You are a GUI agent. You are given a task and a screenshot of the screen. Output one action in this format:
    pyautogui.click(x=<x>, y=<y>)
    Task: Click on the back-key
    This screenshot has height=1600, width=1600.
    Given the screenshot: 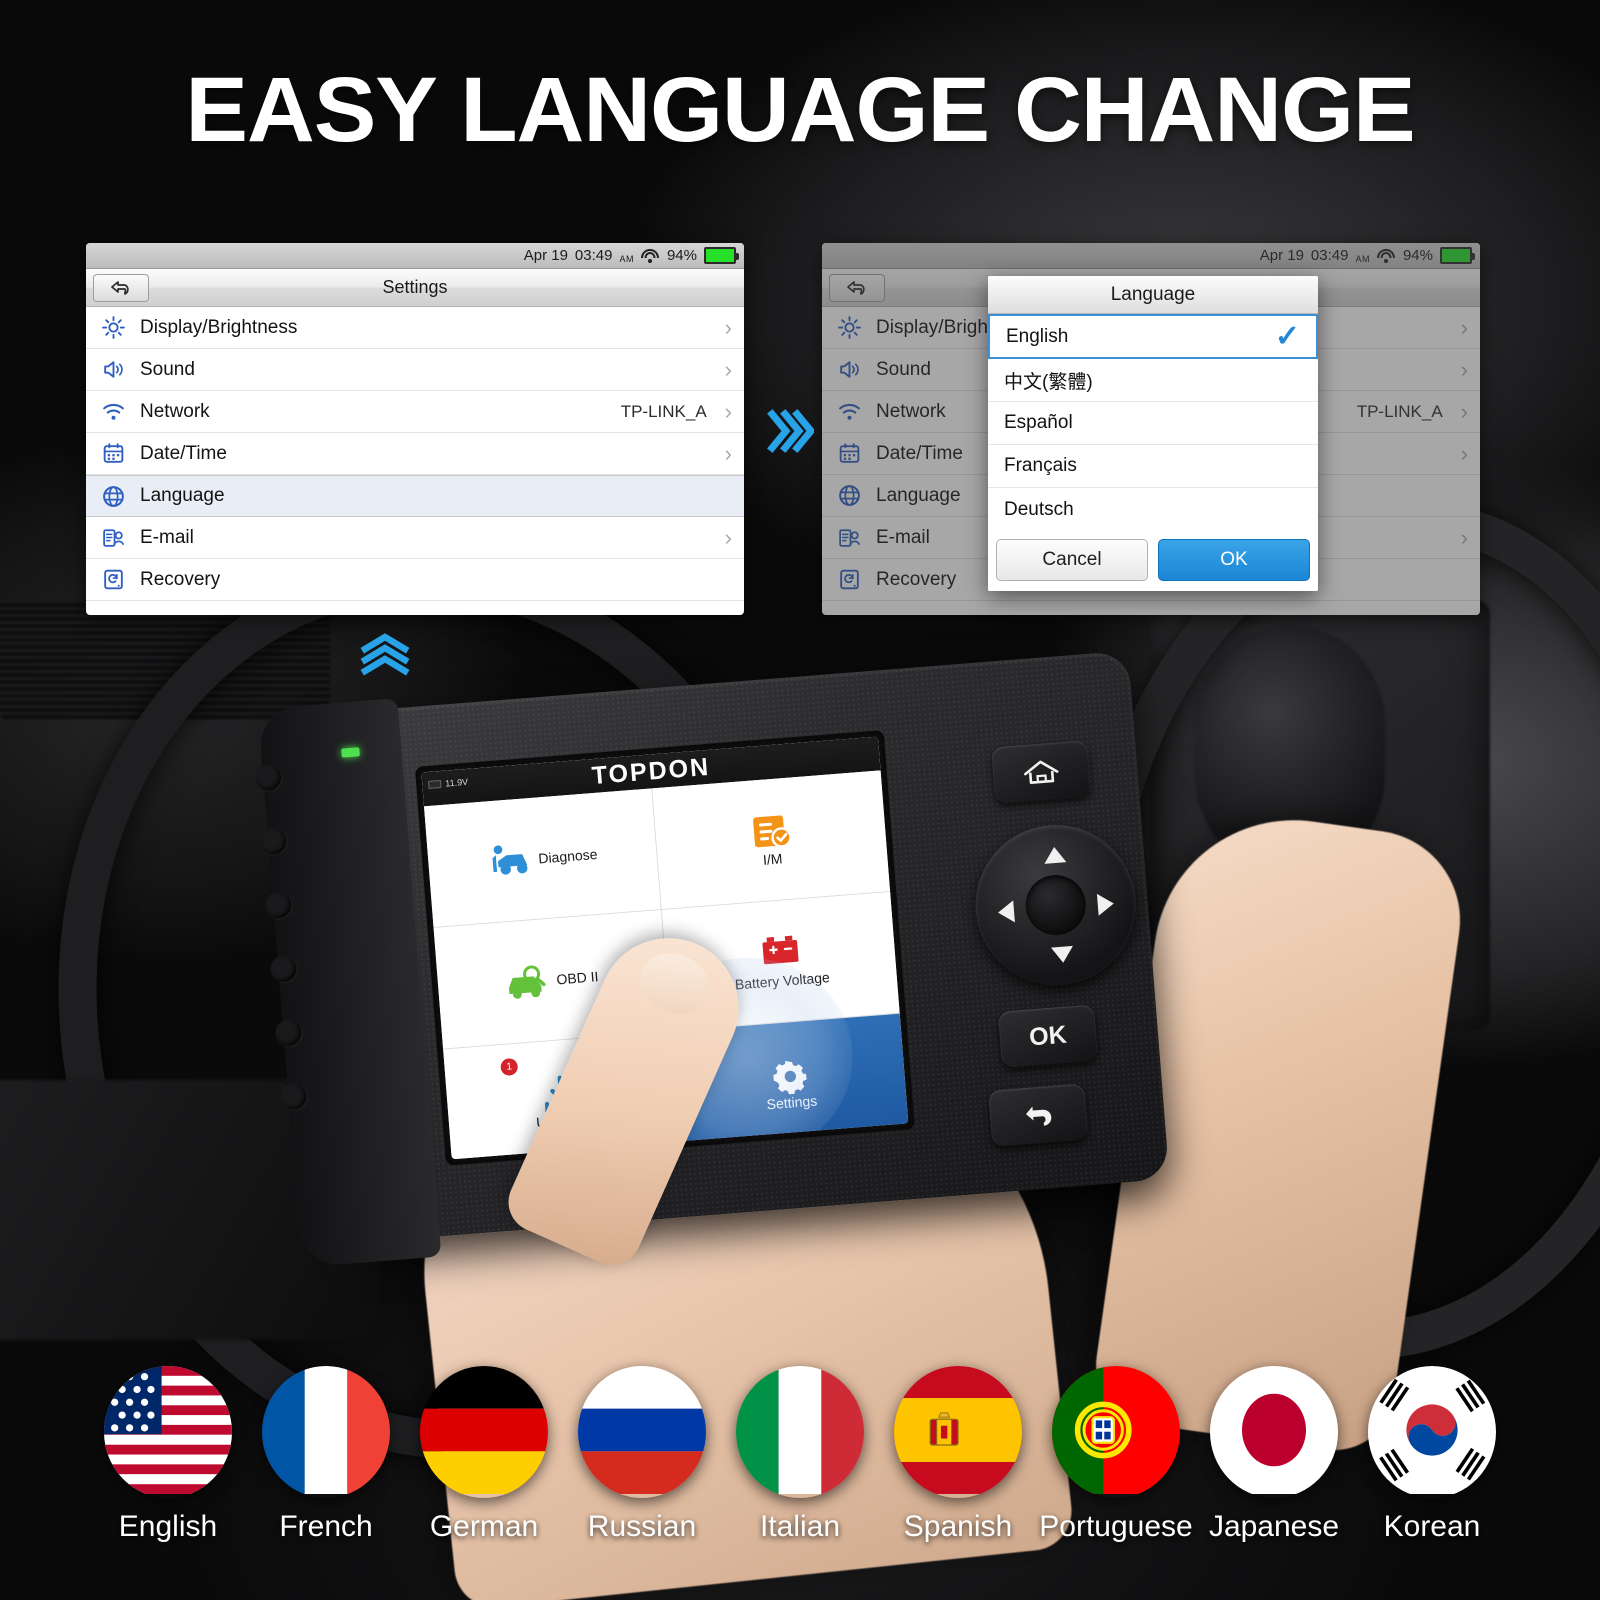 What is the action you would take?
    pyautogui.click(x=1038, y=1115)
    